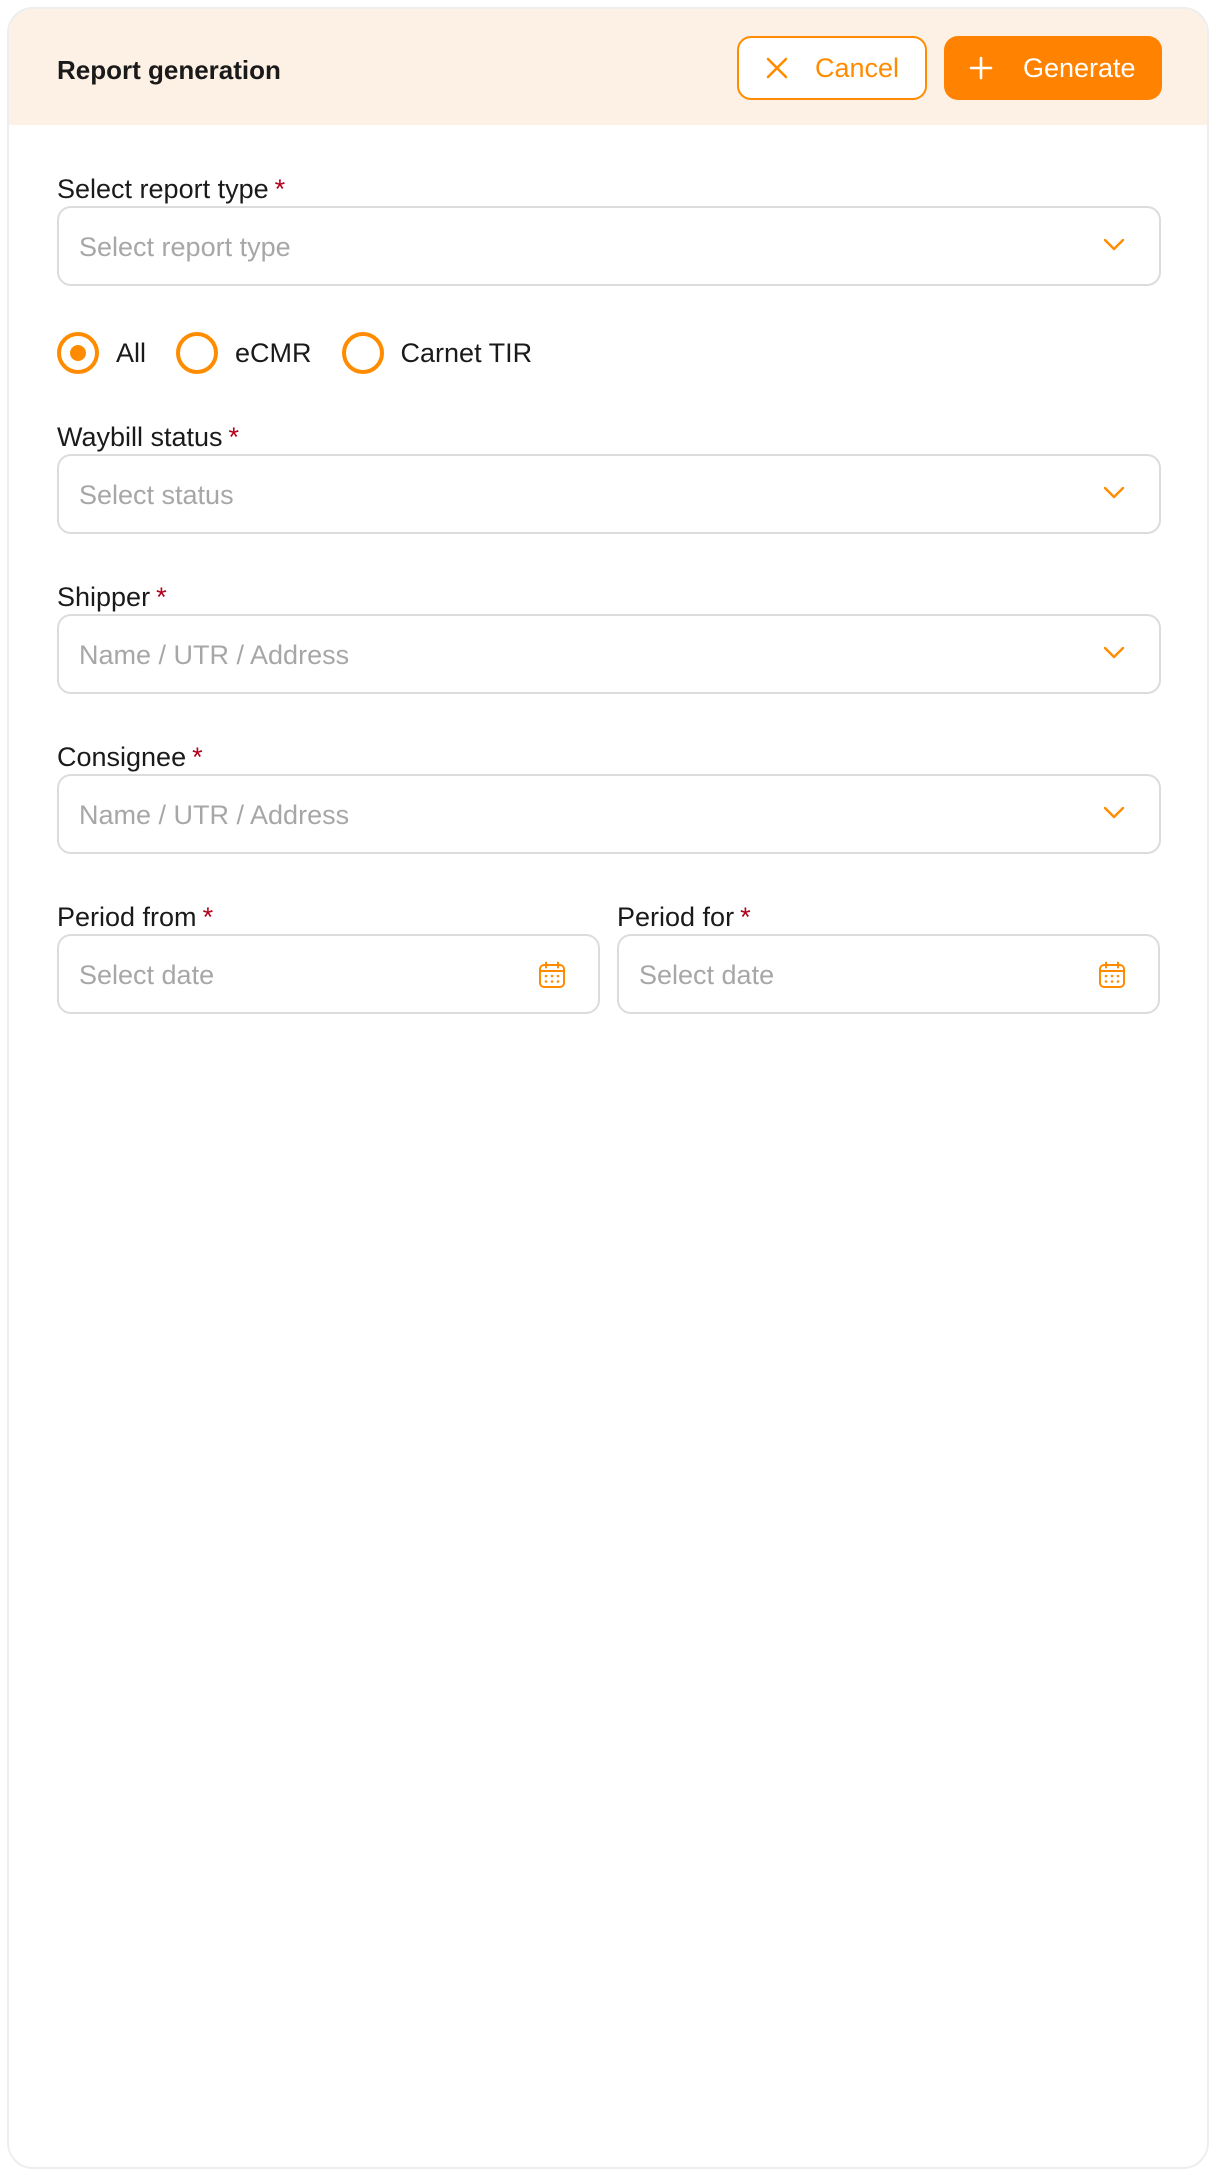 Image resolution: width=1216 pixels, height=2176 pixels. What do you see at coordinates (147, 975) in the screenshot?
I see `period-from-placeholder: Select date` at bounding box center [147, 975].